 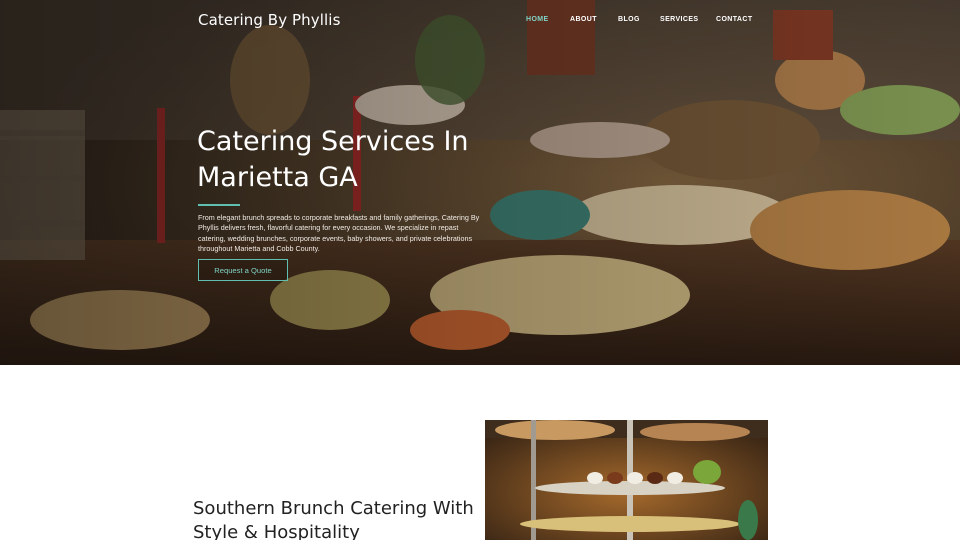 What do you see at coordinates (243, 270) in the screenshot?
I see `request-quote-button: Request a Quote` at bounding box center [243, 270].